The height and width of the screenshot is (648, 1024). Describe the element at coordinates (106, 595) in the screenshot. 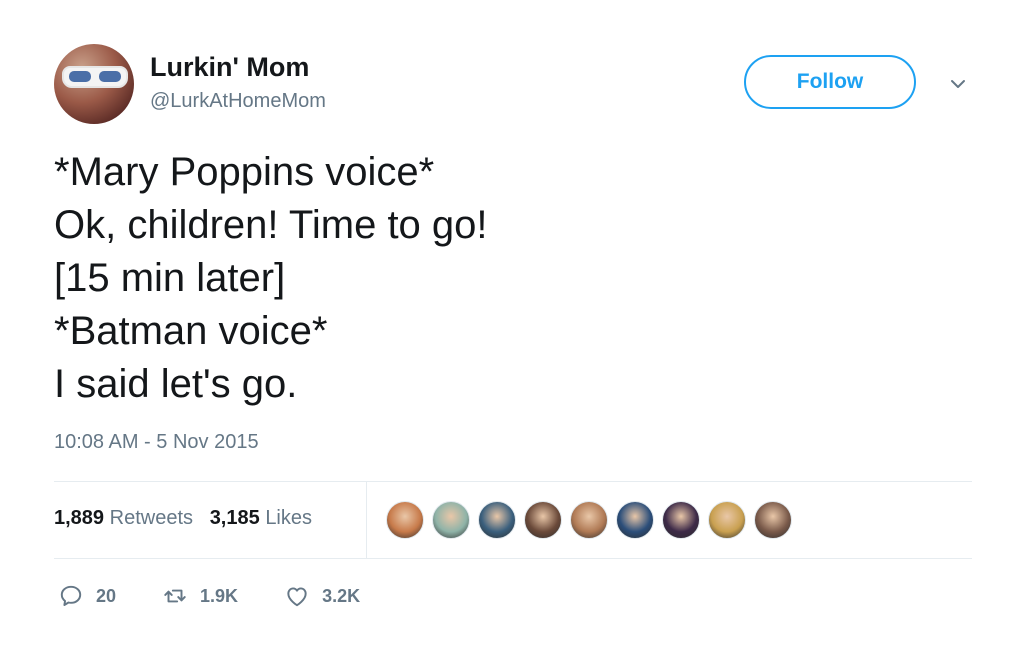

I see `reply-count: 20` at that location.